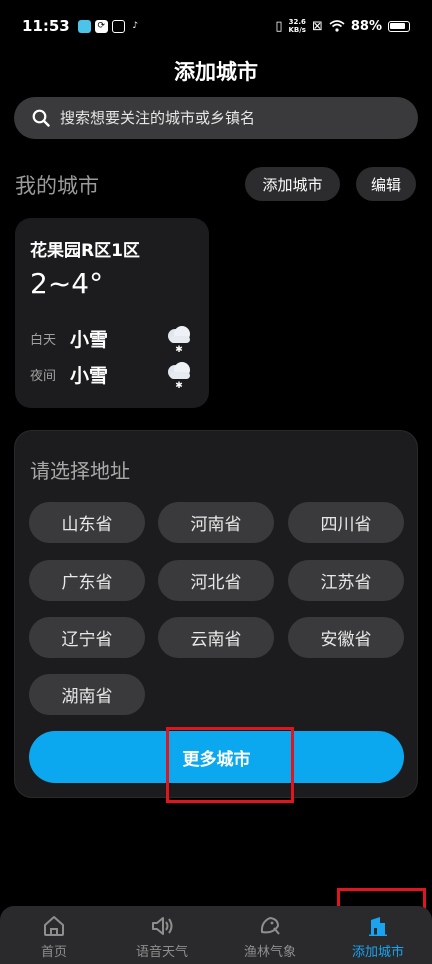 The width and height of the screenshot is (432, 964). I want to click on city-temperature: 2~4°, so click(67, 283).